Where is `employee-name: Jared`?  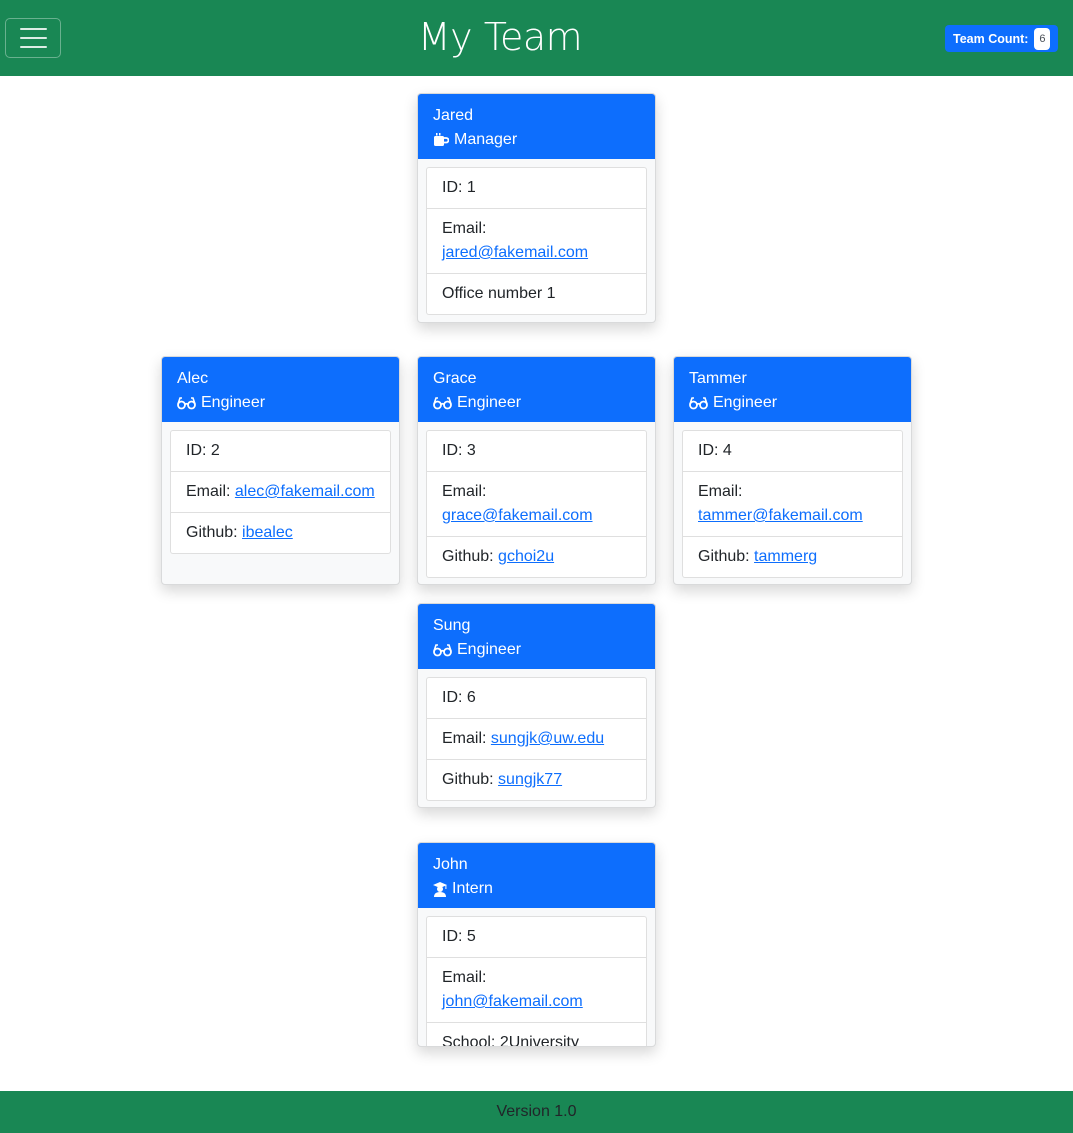
employee-name: Jared is located at coordinates (453, 115).